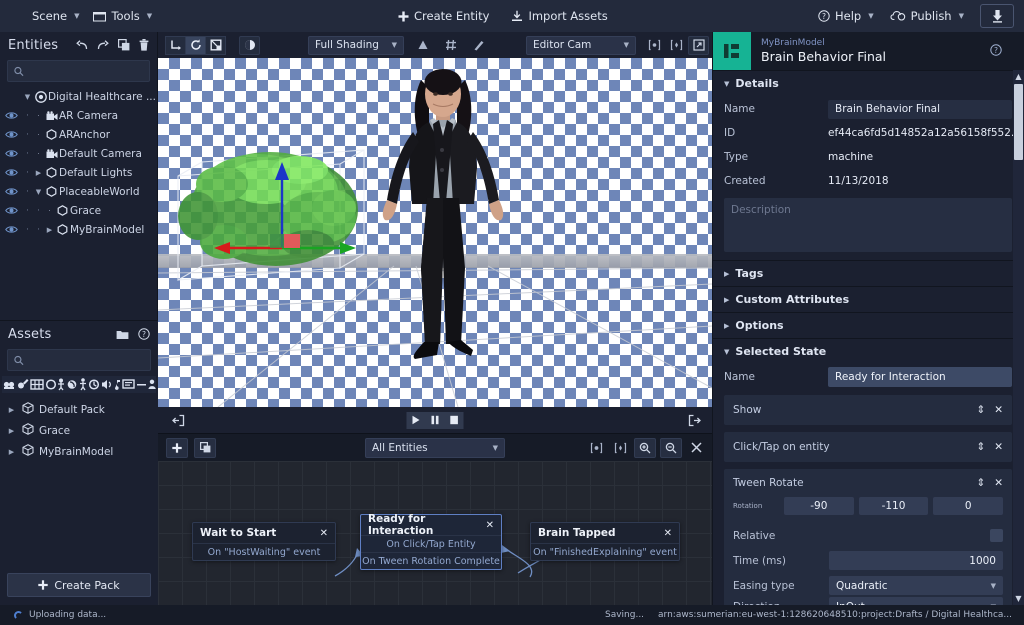 This screenshot has width=1024, height=625. What do you see at coordinates (581, 45) in the screenshot?
I see `camera-select: Editor Cam ▼` at bounding box center [581, 45].